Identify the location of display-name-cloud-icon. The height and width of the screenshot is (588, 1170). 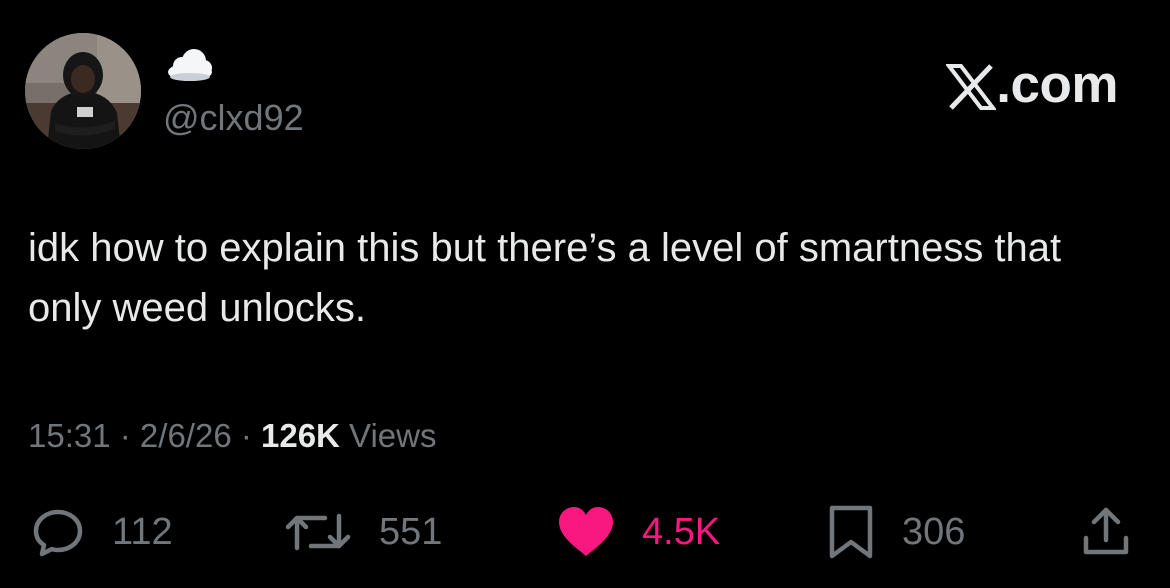
(190, 64).